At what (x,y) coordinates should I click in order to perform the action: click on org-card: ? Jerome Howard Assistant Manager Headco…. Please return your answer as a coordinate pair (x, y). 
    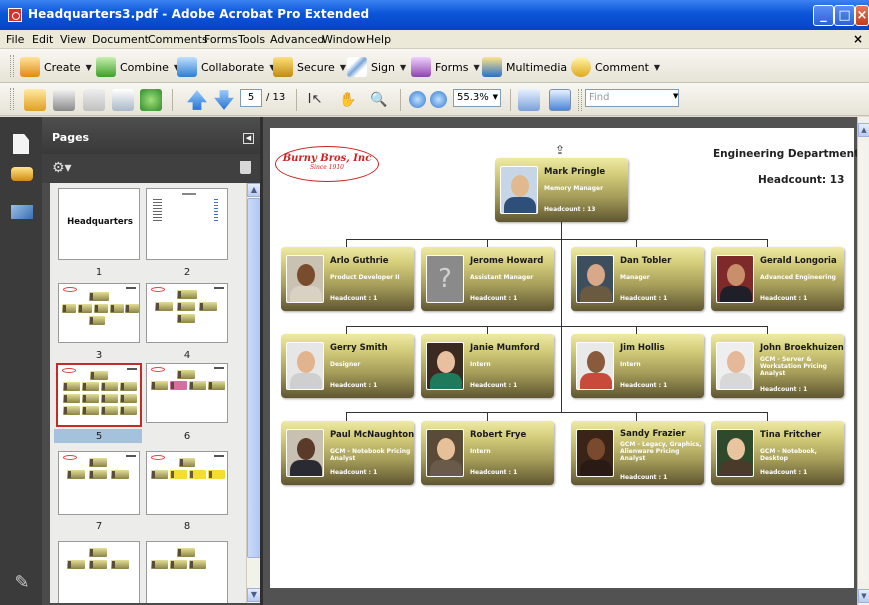
    Looking at the image, I should click on (487, 279).